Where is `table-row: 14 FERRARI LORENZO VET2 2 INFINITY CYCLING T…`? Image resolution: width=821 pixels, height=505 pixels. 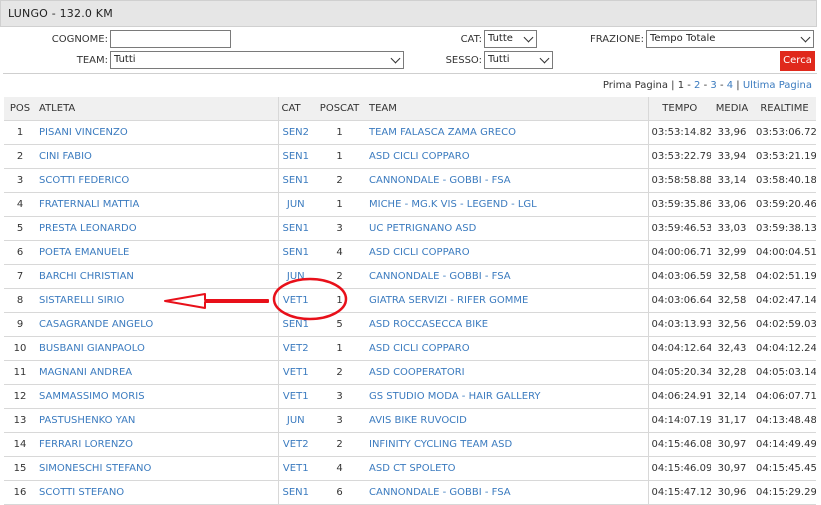
table-row: 14 FERRARI LORENZO VET2 2 INFINITY CYCLING T… is located at coordinates (410, 444).